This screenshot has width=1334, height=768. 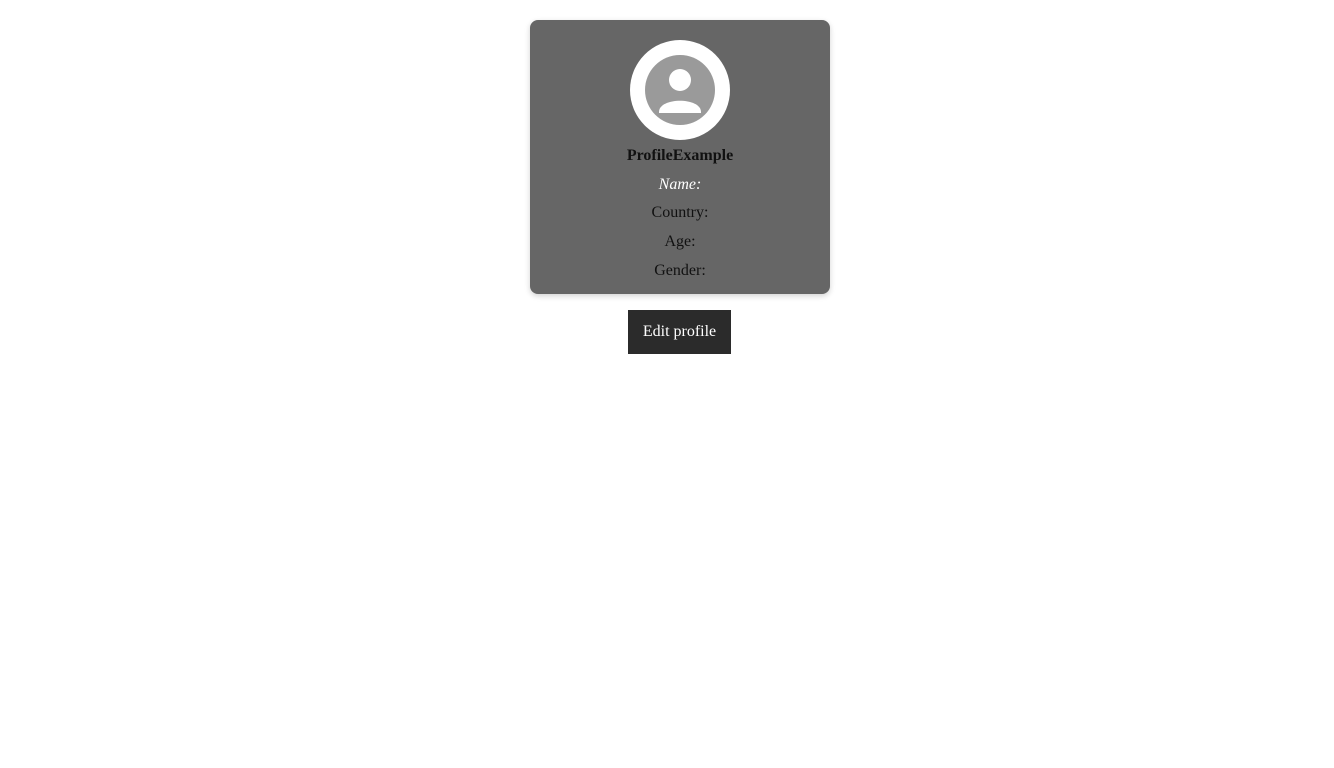 I want to click on name-field-label: Name:, so click(x=680, y=184).